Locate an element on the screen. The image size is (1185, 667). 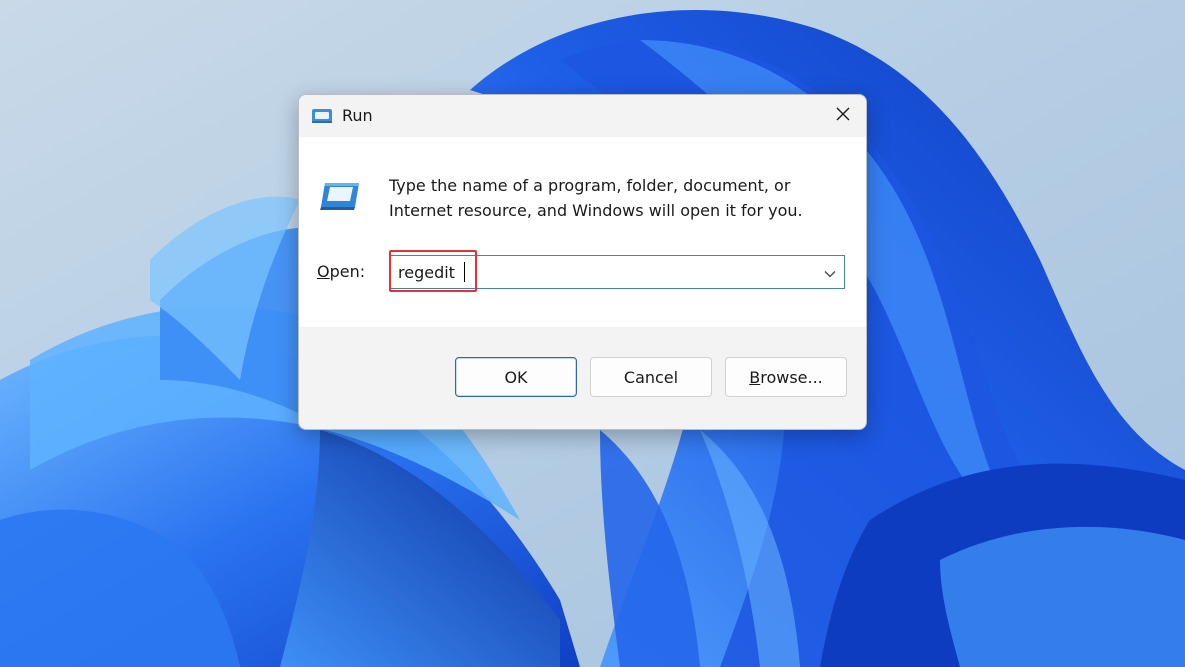
open-label: Open: is located at coordinates (341, 272).